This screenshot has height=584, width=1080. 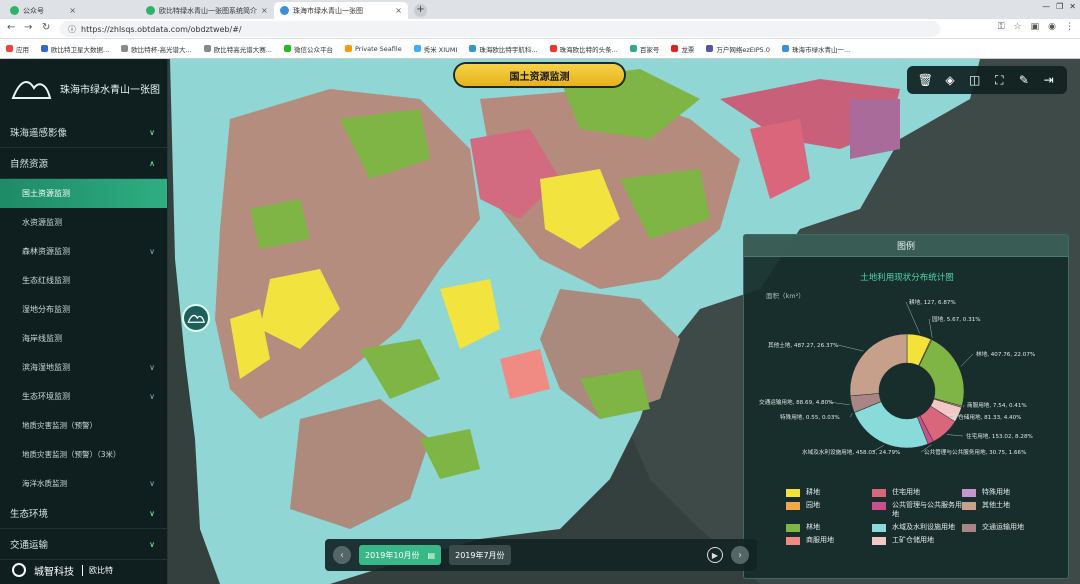 I want to click on sidebar-toggle-handle, so click(x=196, y=318).